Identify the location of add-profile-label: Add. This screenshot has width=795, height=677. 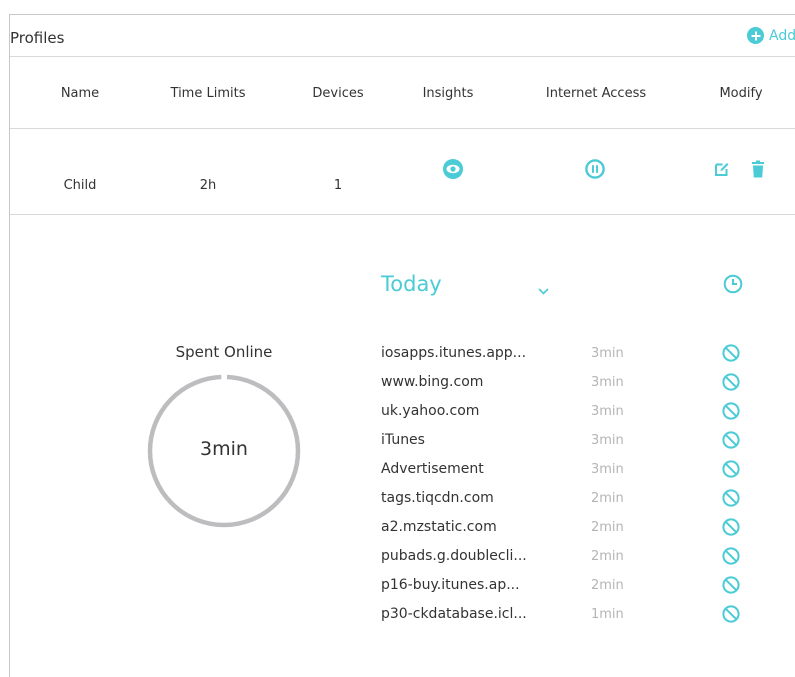
(782, 35).